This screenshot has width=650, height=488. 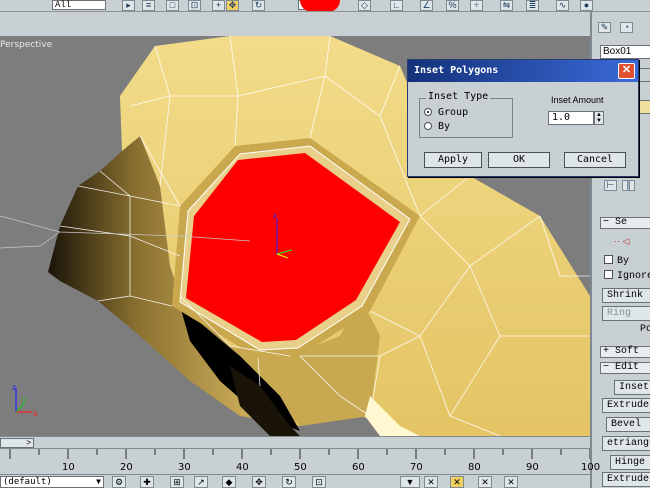 What do you see at coordinates (628, 185) in the screenshot?
I see `show-end-result-icon: ∥` at bounding box center [628, 185].